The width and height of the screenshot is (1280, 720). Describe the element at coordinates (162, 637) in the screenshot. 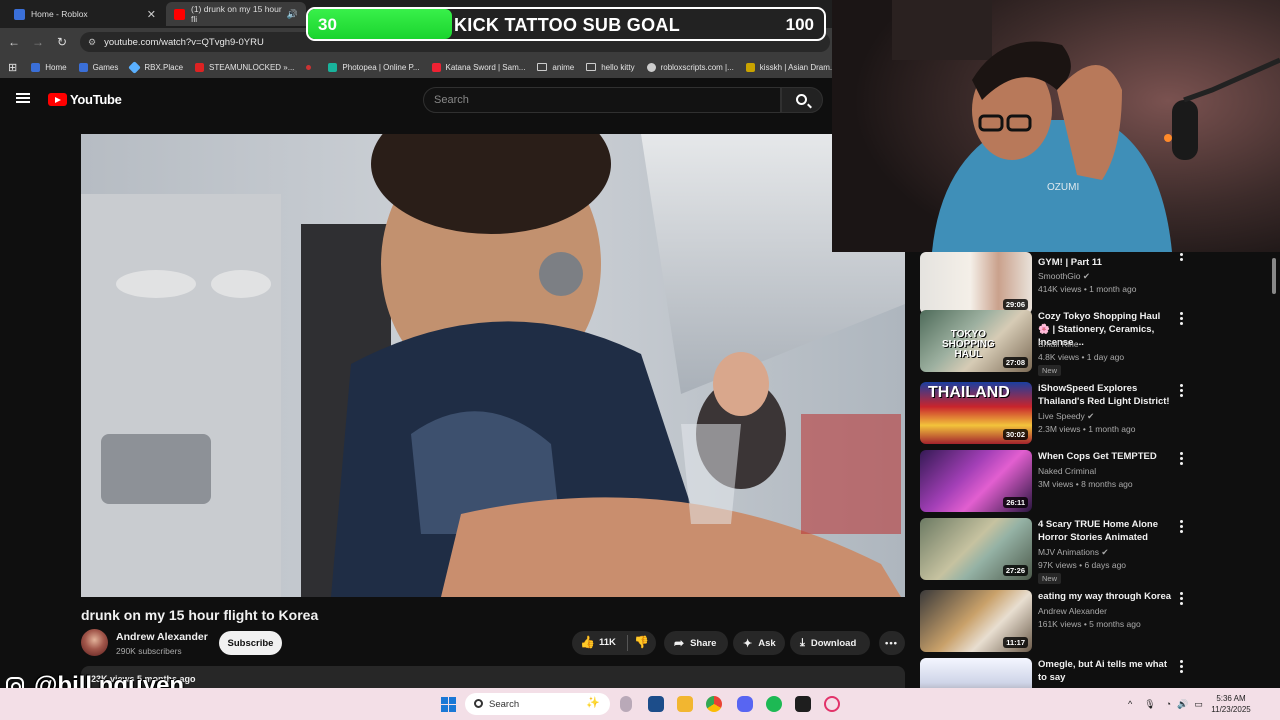

I see `channel-name: Andrew Alexander` at that location.